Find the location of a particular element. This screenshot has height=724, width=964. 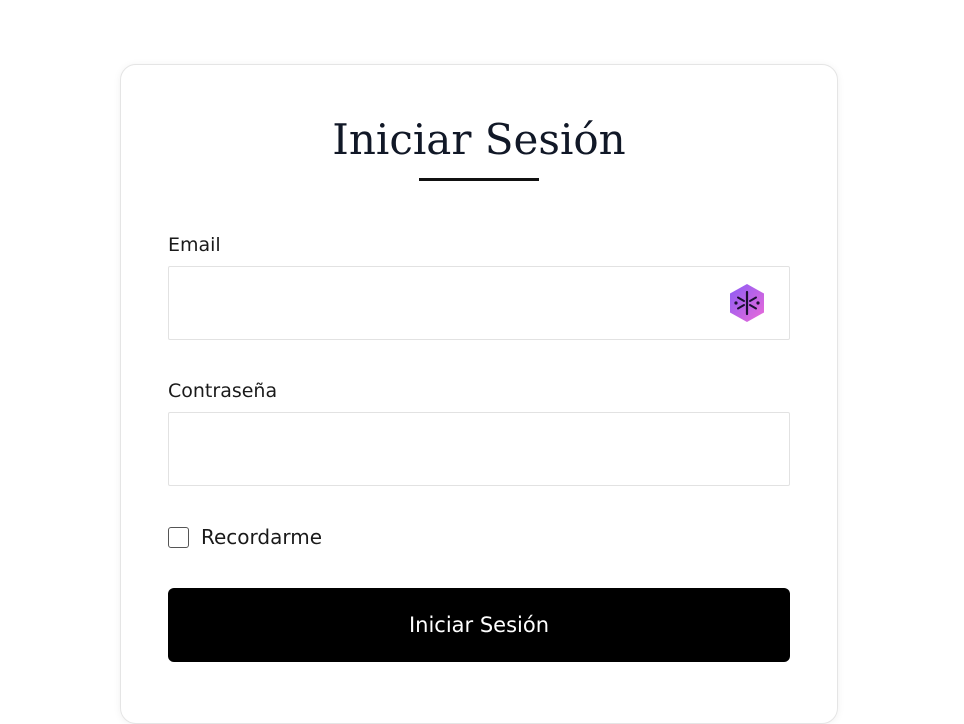

title-underline is located at coordinates (479, 179).